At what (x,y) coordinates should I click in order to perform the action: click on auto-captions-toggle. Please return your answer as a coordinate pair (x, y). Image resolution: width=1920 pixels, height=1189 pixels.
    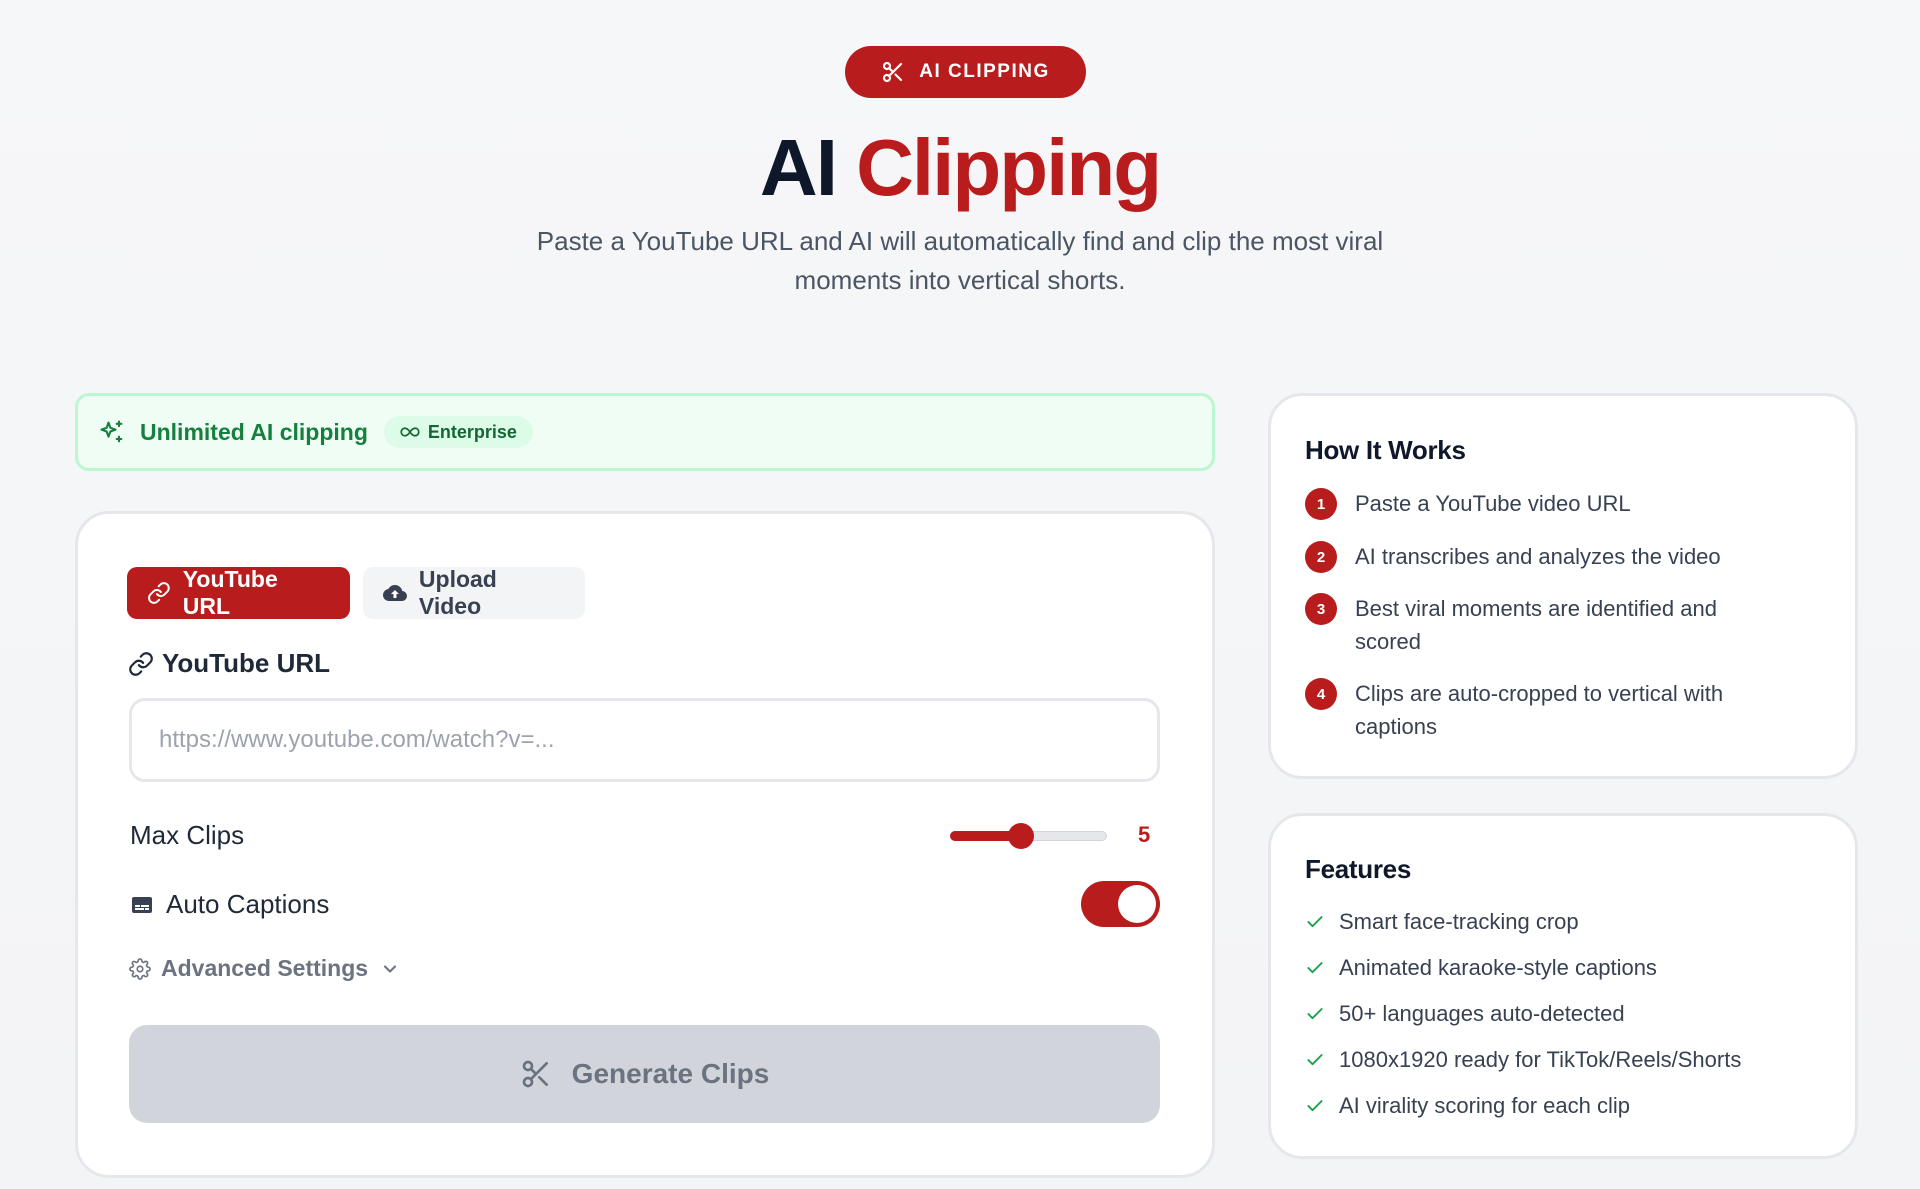
    Looking at the image, I should click on (1120, 904).